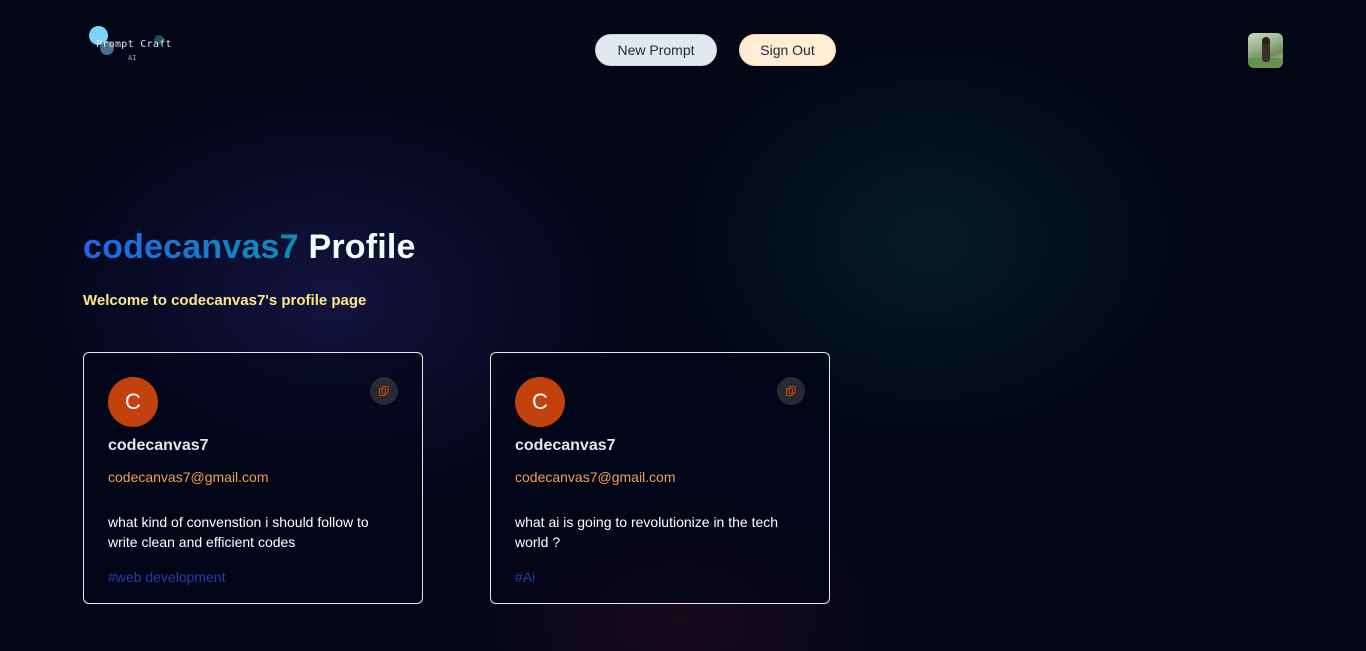  I want to click on new-prompt-button: New Prompt, so click(656, 50).